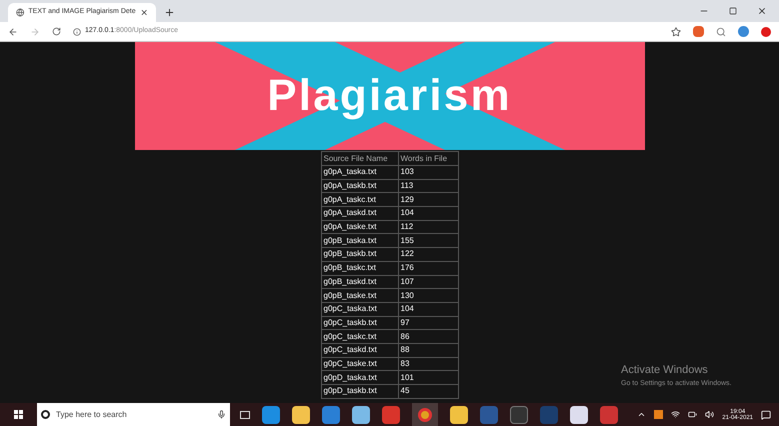 This screenshot has height=426, width=779. I want to click on notification-icon, so click(766, 415).